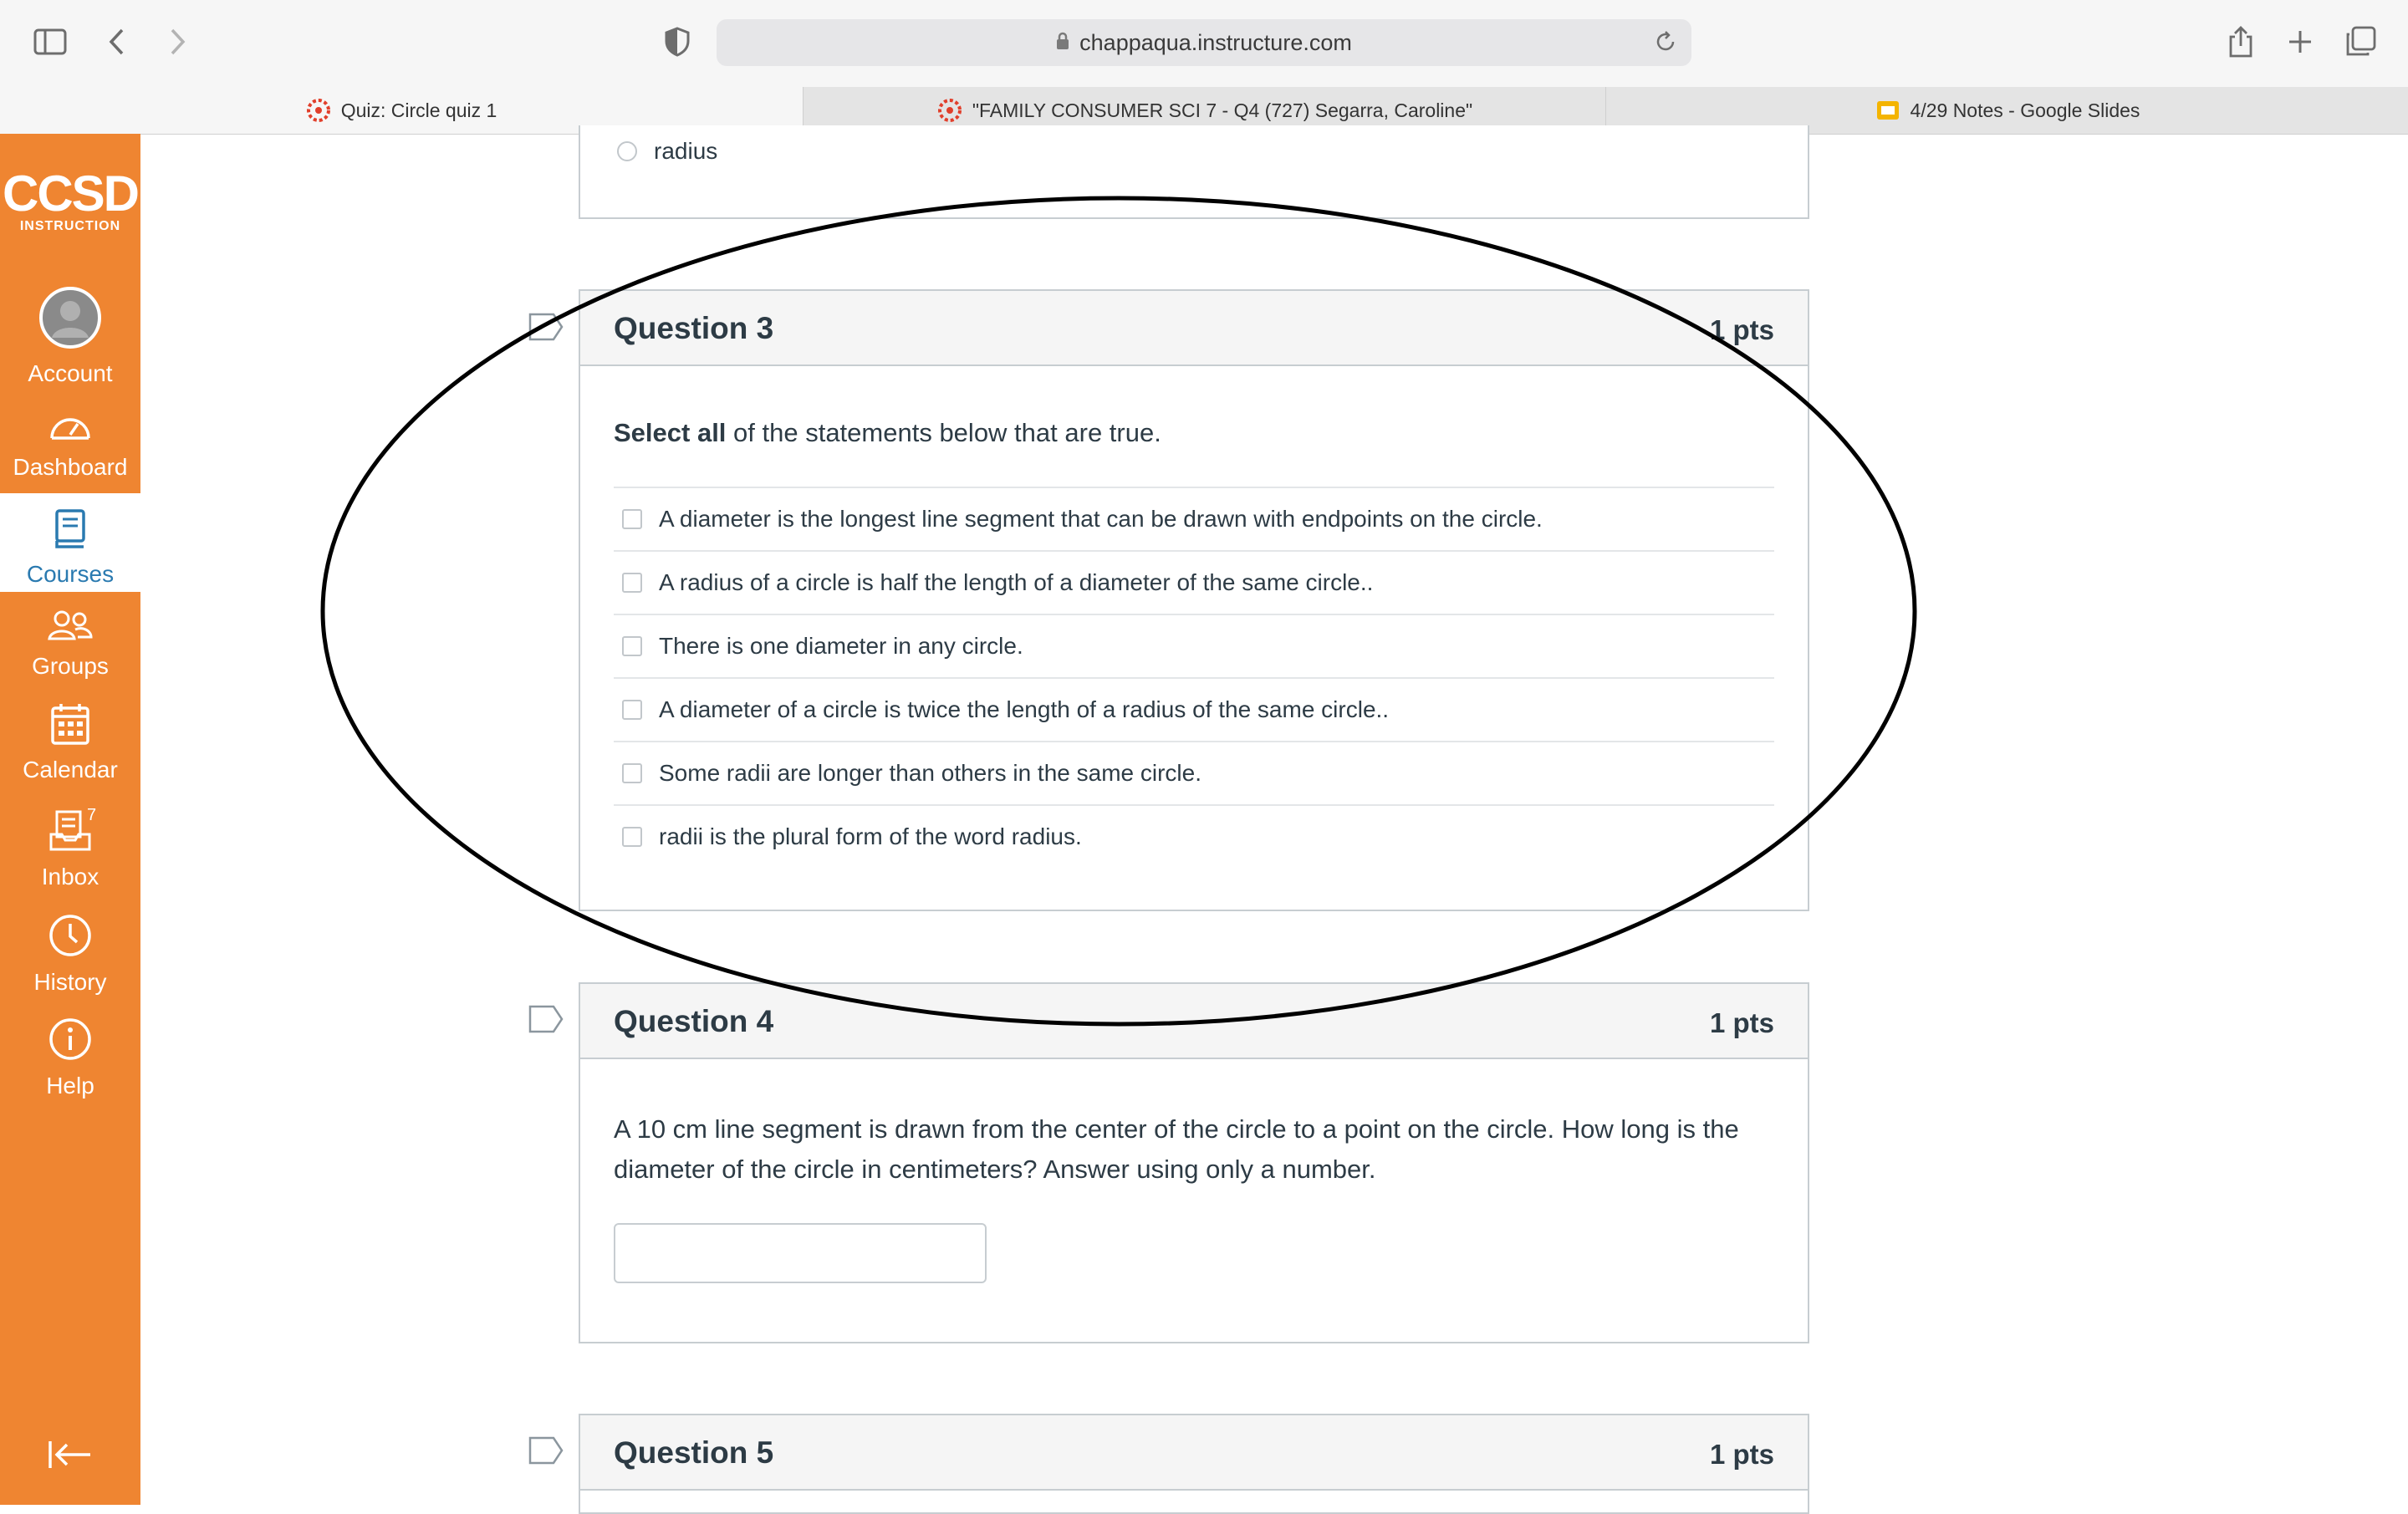 Image resolution: width=2408 pixels, height=1514 pixels. I want to click on nav-dashboard: Dashboard, so click(70, 445).